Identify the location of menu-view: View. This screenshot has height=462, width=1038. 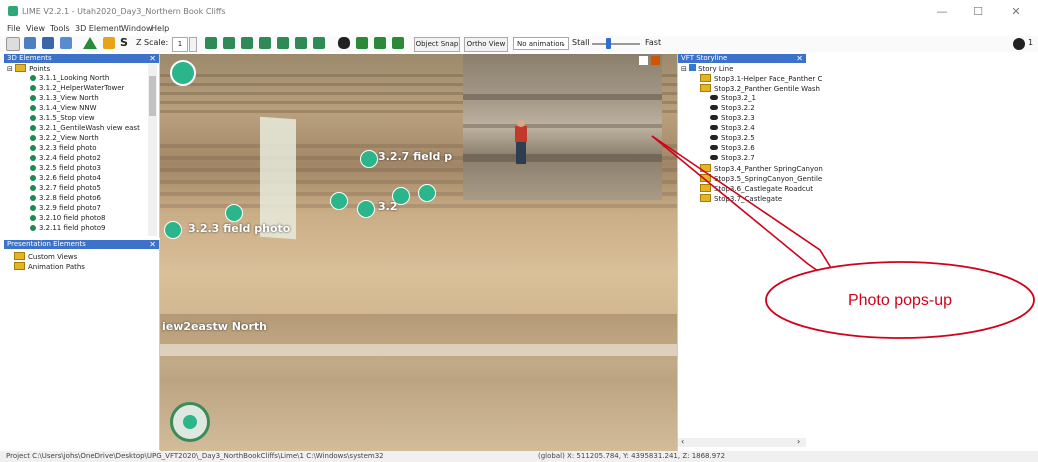
(35, 28).